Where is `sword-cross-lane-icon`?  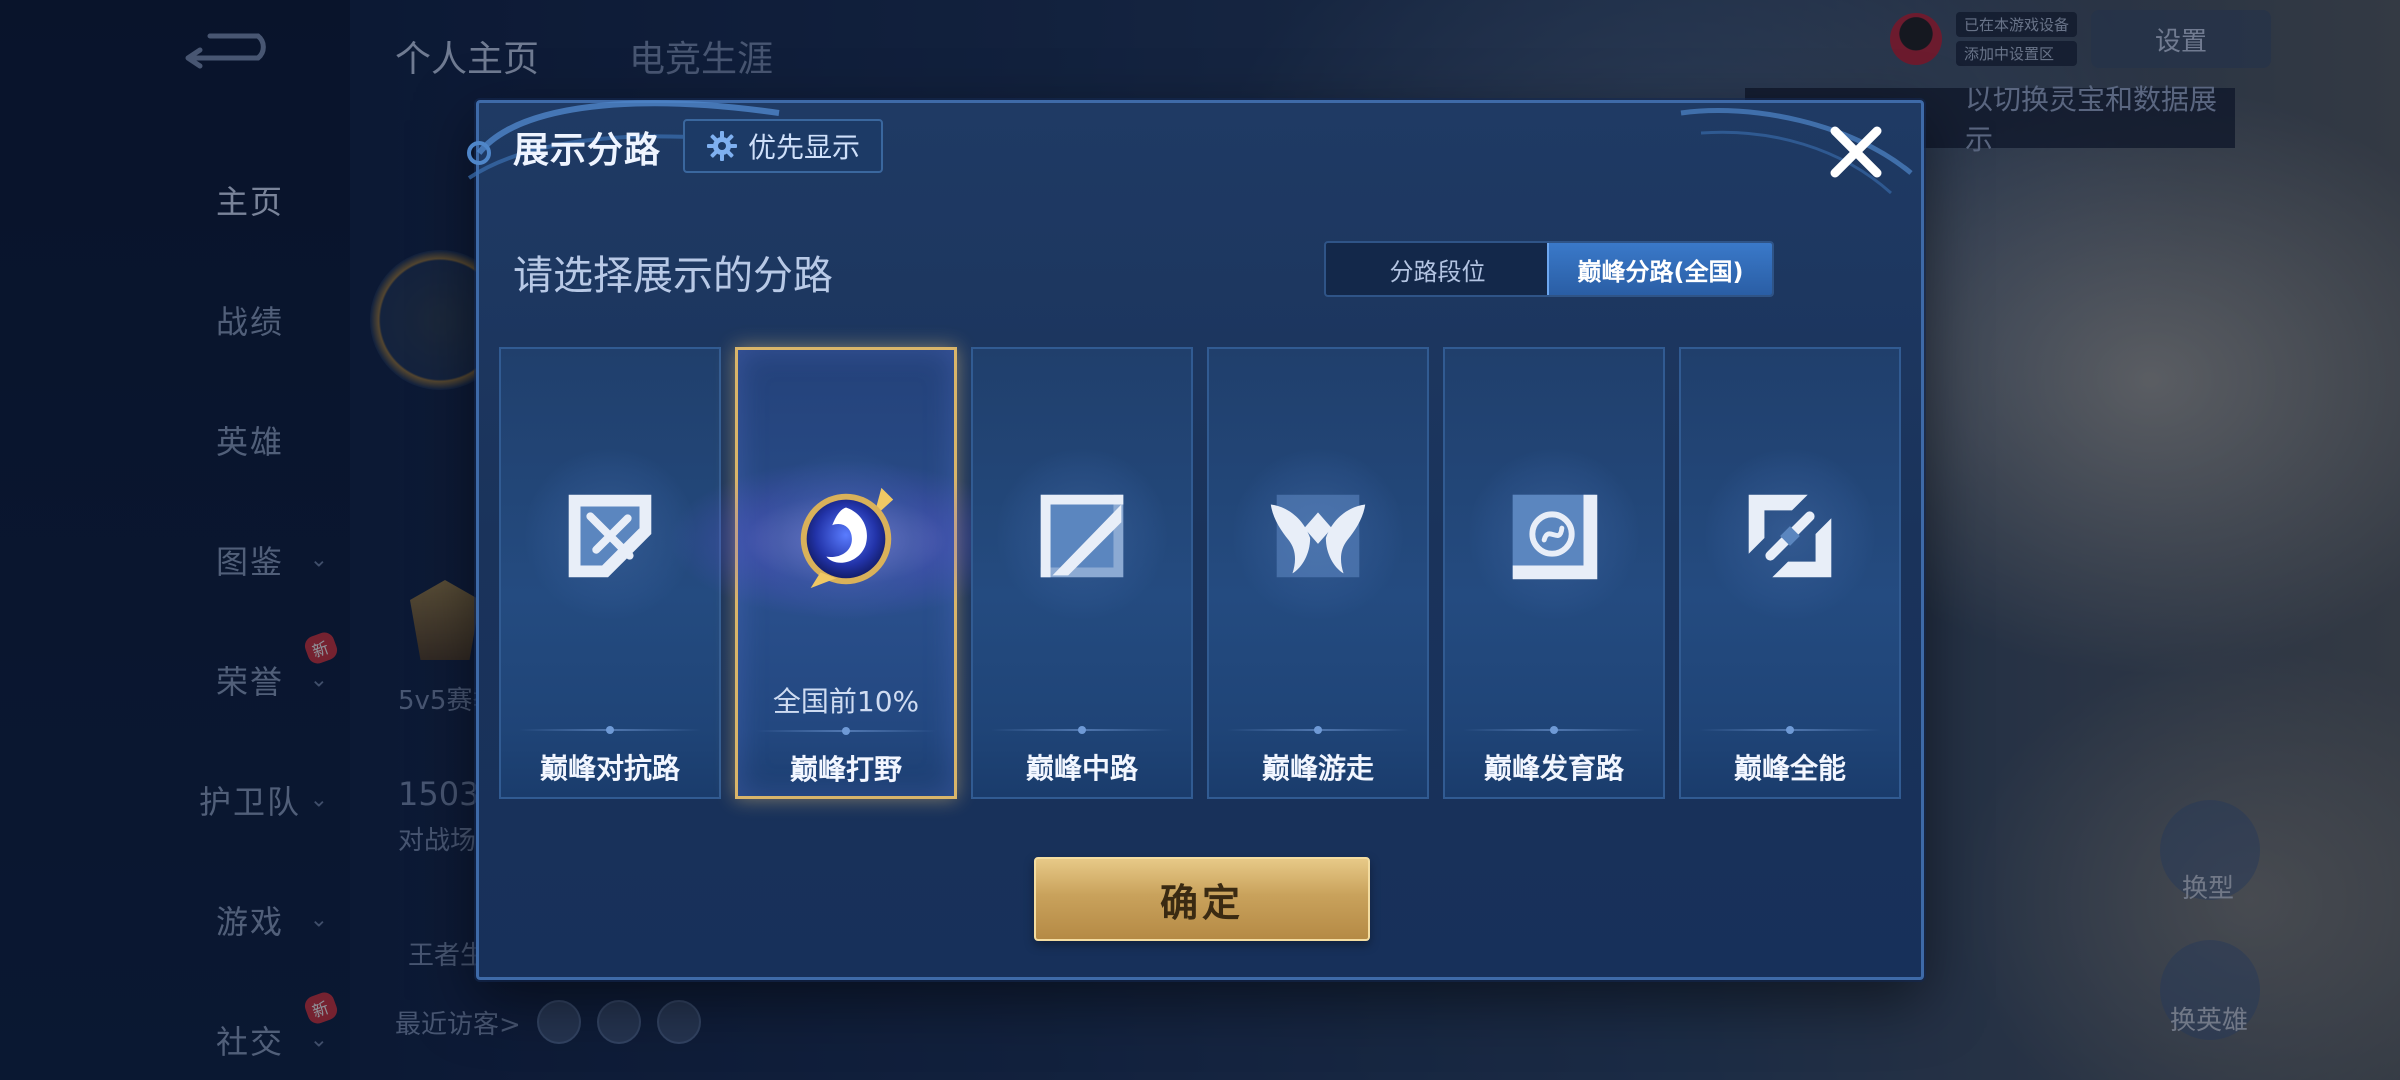
sword-cross-lane-icon is located at coordinates (610, 536).